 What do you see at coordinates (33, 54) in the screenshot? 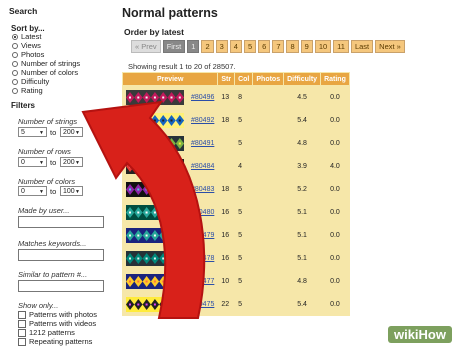
I see `sort-option-label: Photos` at bounding box center [33, 54].